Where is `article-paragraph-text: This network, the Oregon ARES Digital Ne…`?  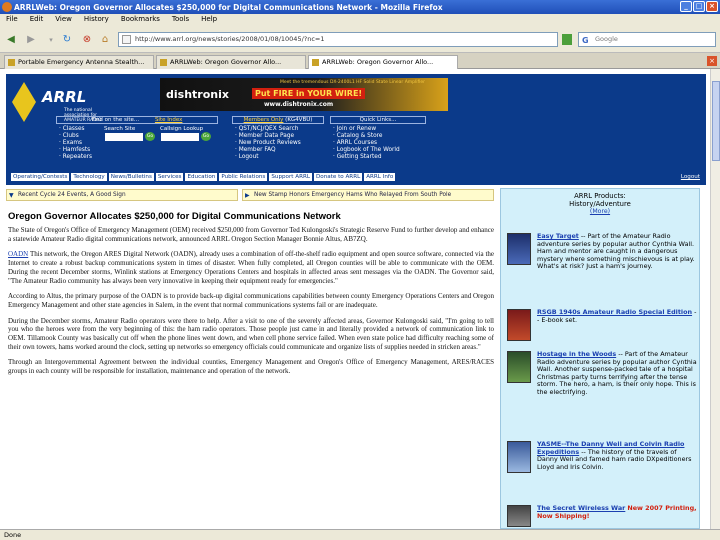
article-paragraph-text: This network, the Oregon ARES Digital Ne… is located at coordinates (251, 267).